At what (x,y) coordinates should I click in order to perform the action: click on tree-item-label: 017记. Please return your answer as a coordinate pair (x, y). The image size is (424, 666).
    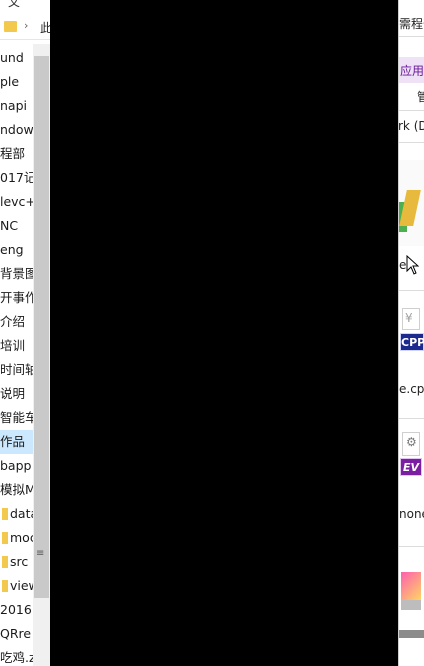
    Looking at the image, I should click on (16, 177).